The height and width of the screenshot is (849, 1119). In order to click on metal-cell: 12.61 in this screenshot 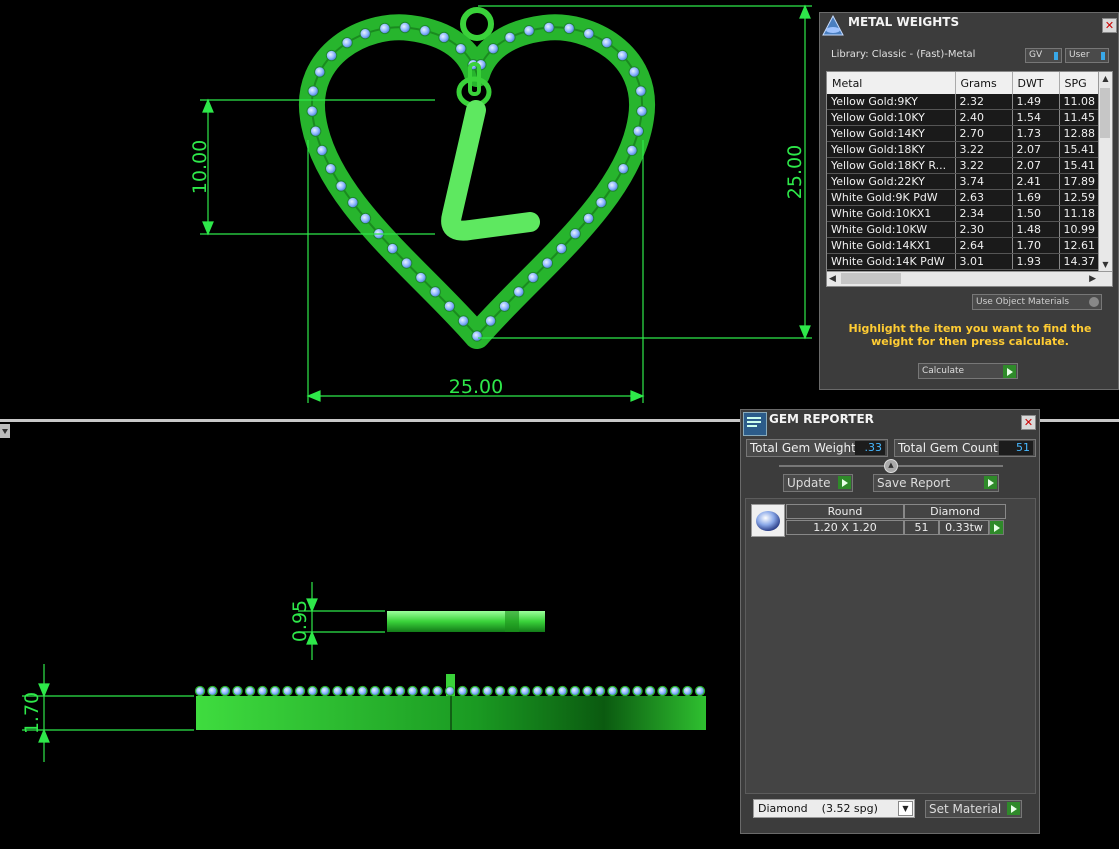, I will do `click(1079, 245)`.